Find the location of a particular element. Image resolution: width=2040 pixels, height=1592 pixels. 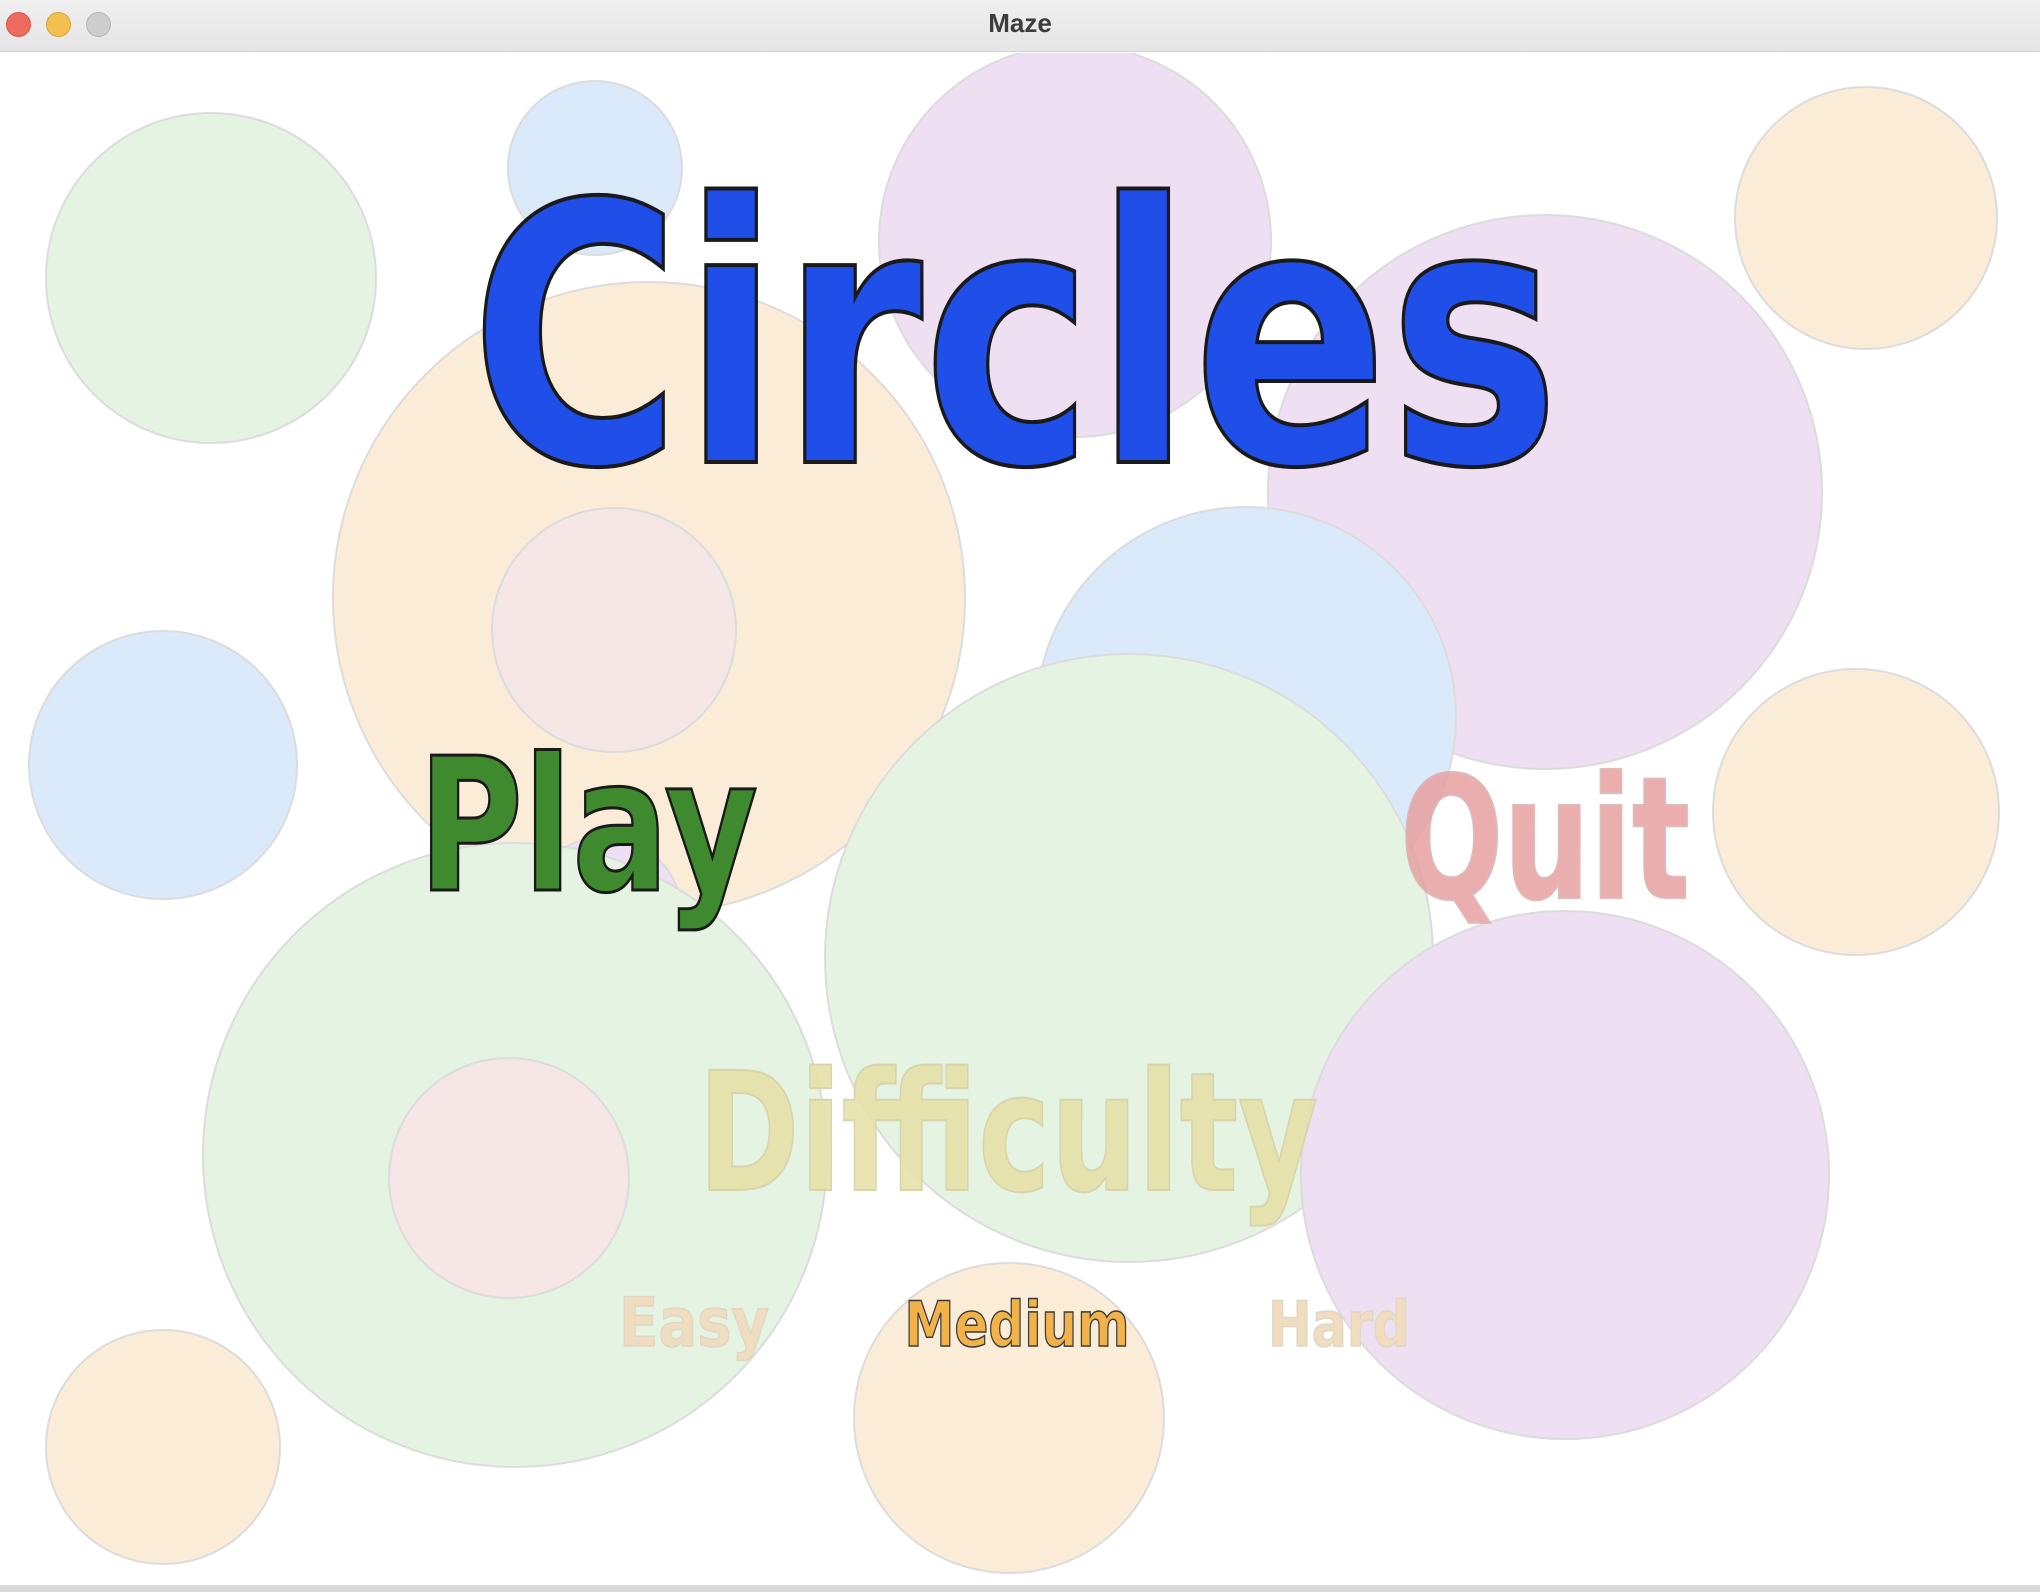

window-bottom-edge is located at coordinates (1020, 1588).